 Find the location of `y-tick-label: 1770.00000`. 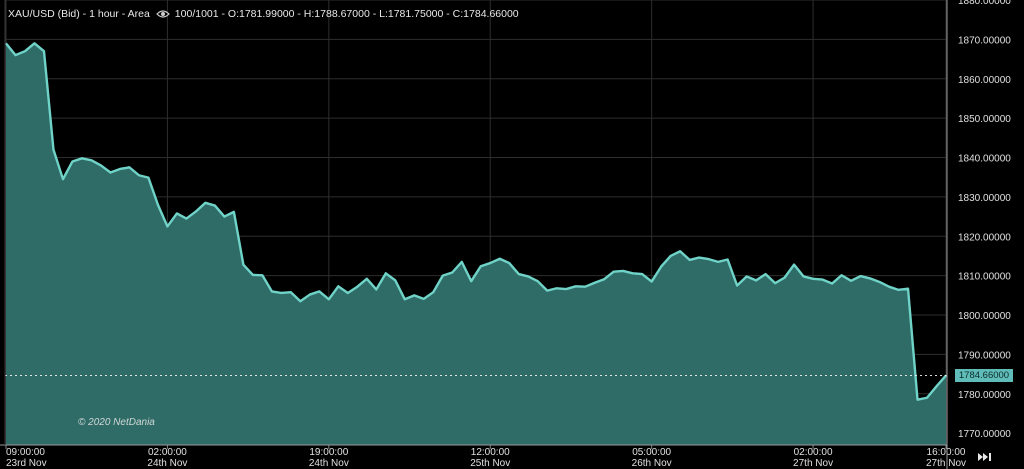

y-tick-label: 1770.00000 is located at coordinates (984, 434).